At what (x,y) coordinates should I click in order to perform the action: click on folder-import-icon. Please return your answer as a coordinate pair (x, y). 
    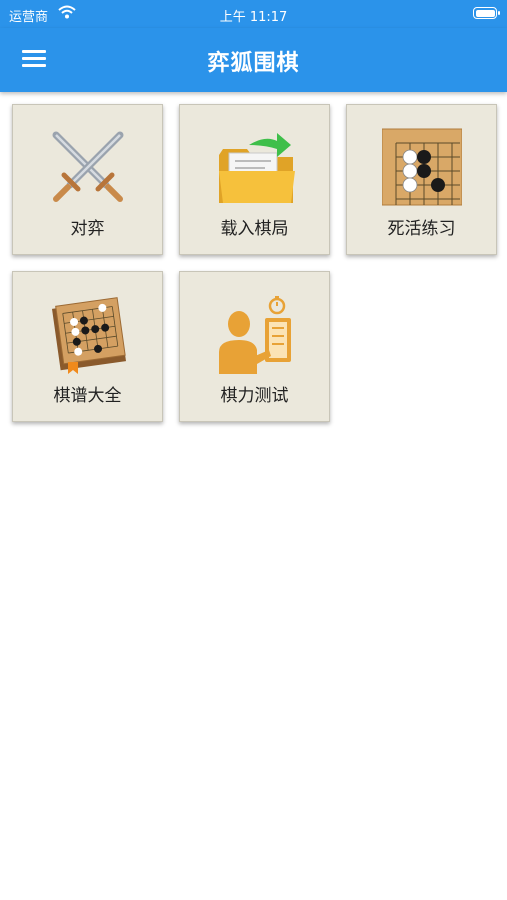
    Looking at the image, I should click on (257, 168).